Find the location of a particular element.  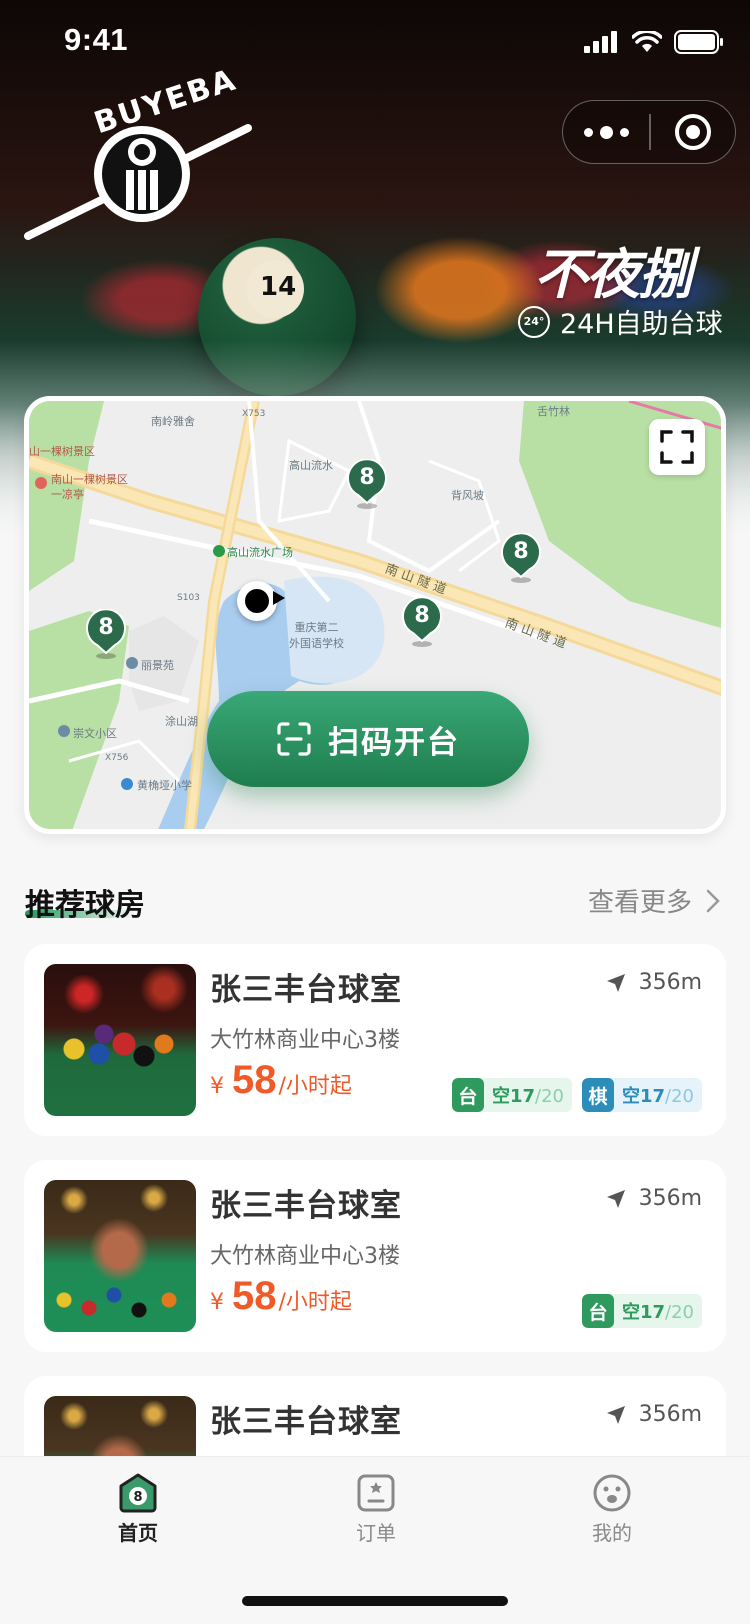

map-fullscreen-button is located at coordinates (677, 447).